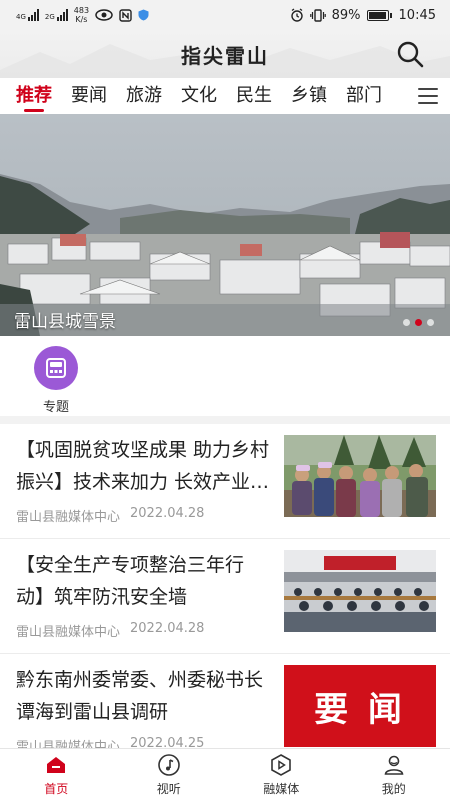 This screenshot has width=450, height=800. What do you see at coordinates (65, 322) in the screenshot?
I see `banner-caption: 雷山县城雪景` at bounding box center [65, 322].